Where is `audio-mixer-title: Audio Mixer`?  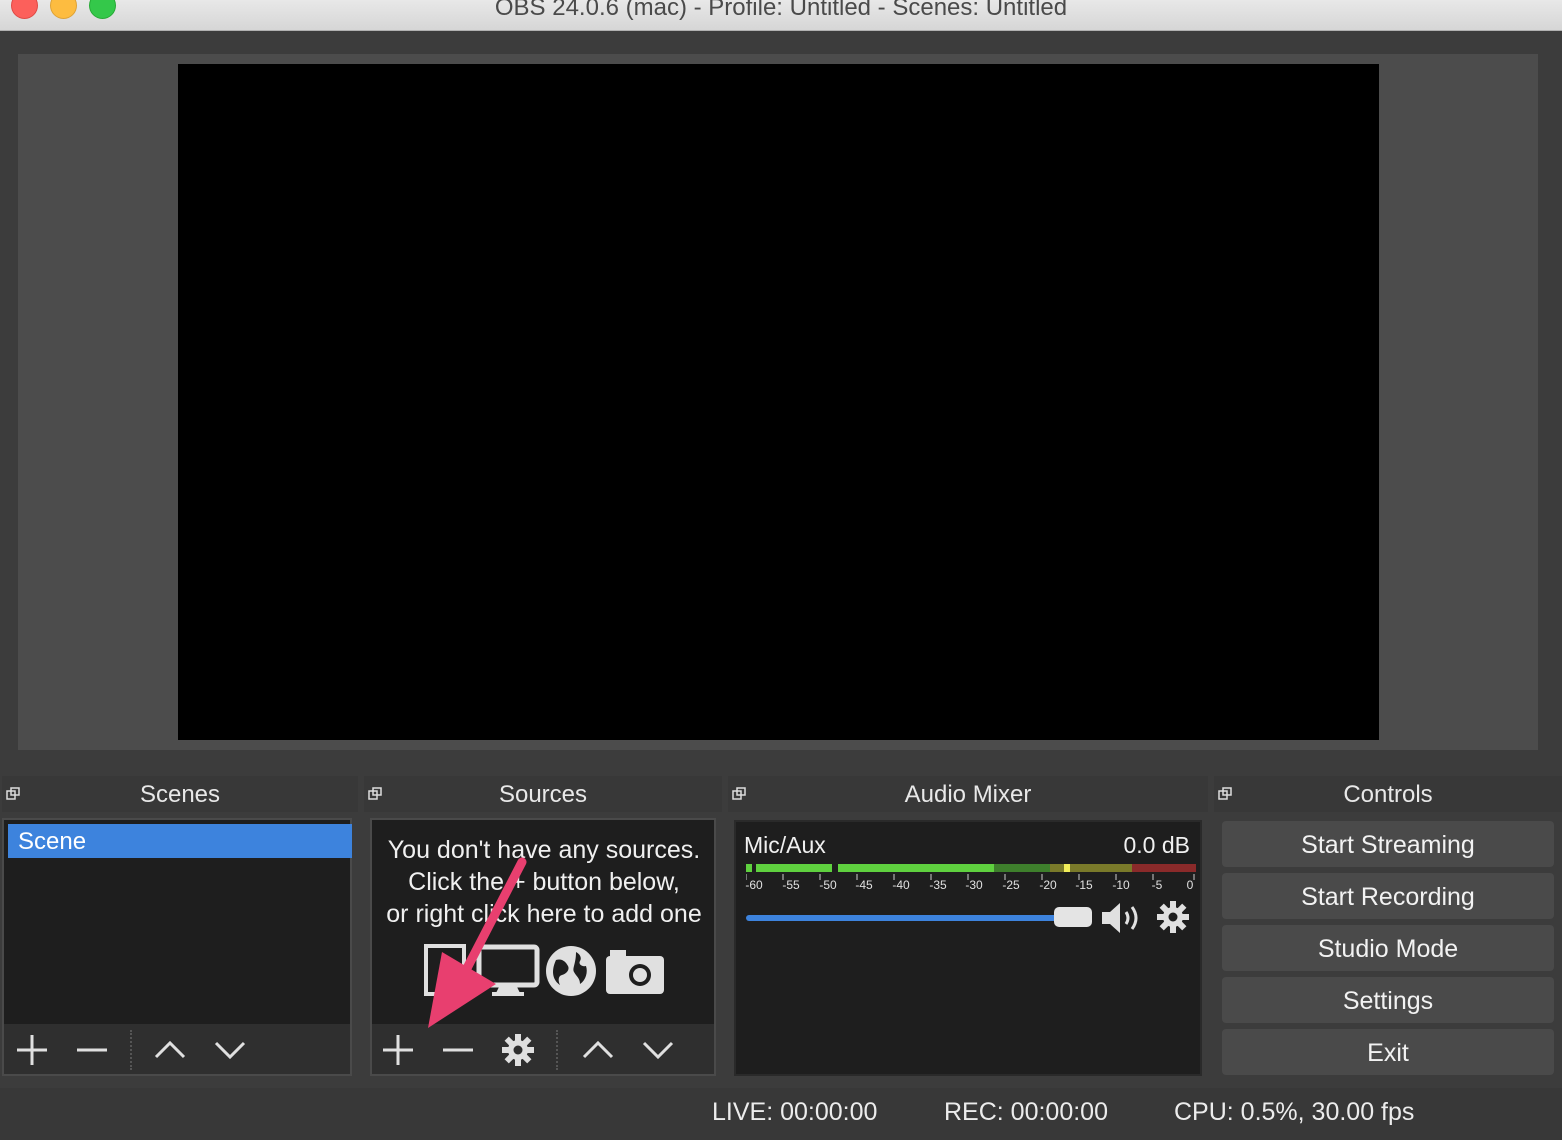 audio-mixer-title: Audio Mixer is located at coordinates (968, 794).